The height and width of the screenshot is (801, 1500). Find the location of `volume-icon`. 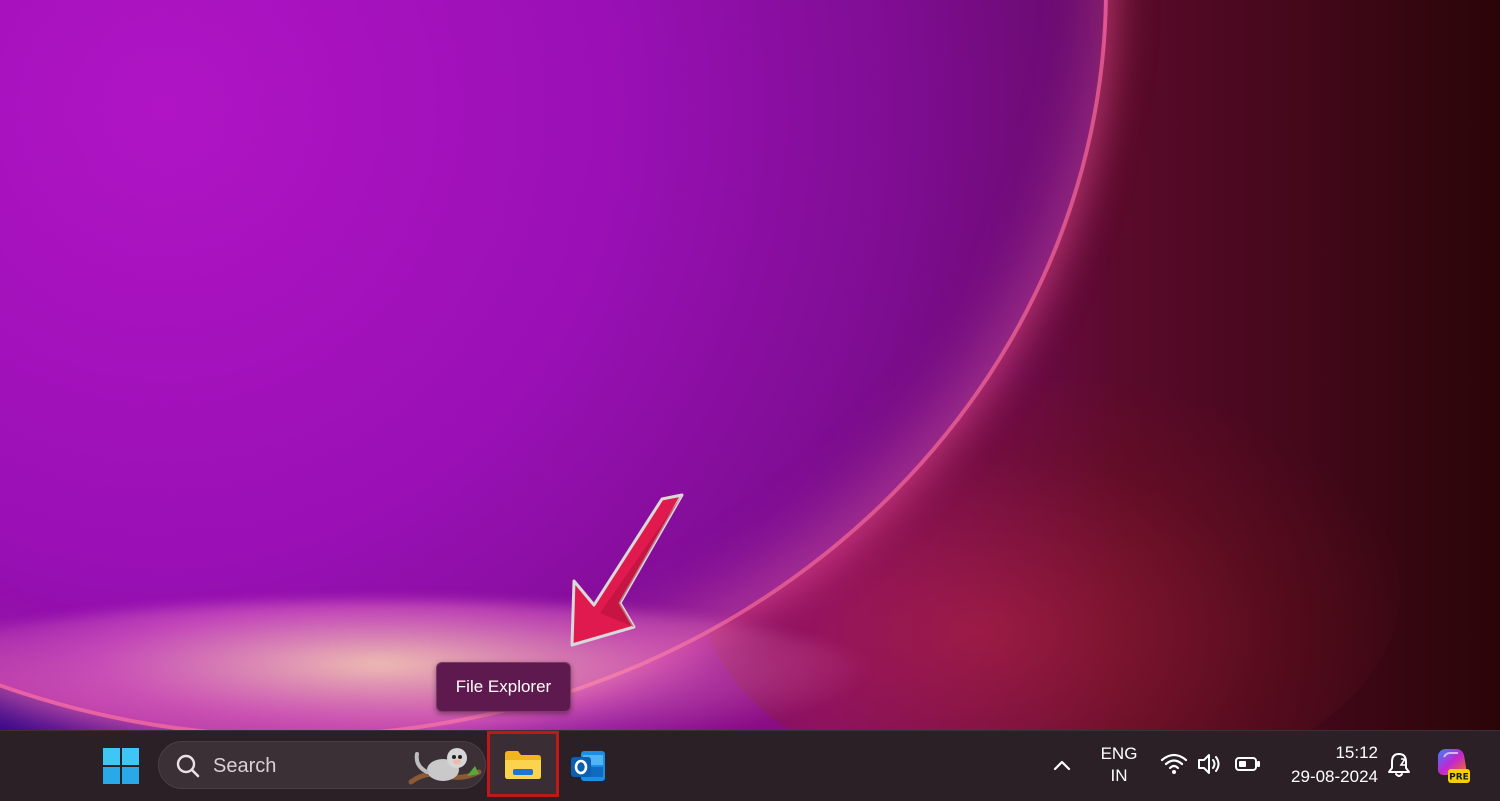

volume-icon is located at coordinates (1209, 766).